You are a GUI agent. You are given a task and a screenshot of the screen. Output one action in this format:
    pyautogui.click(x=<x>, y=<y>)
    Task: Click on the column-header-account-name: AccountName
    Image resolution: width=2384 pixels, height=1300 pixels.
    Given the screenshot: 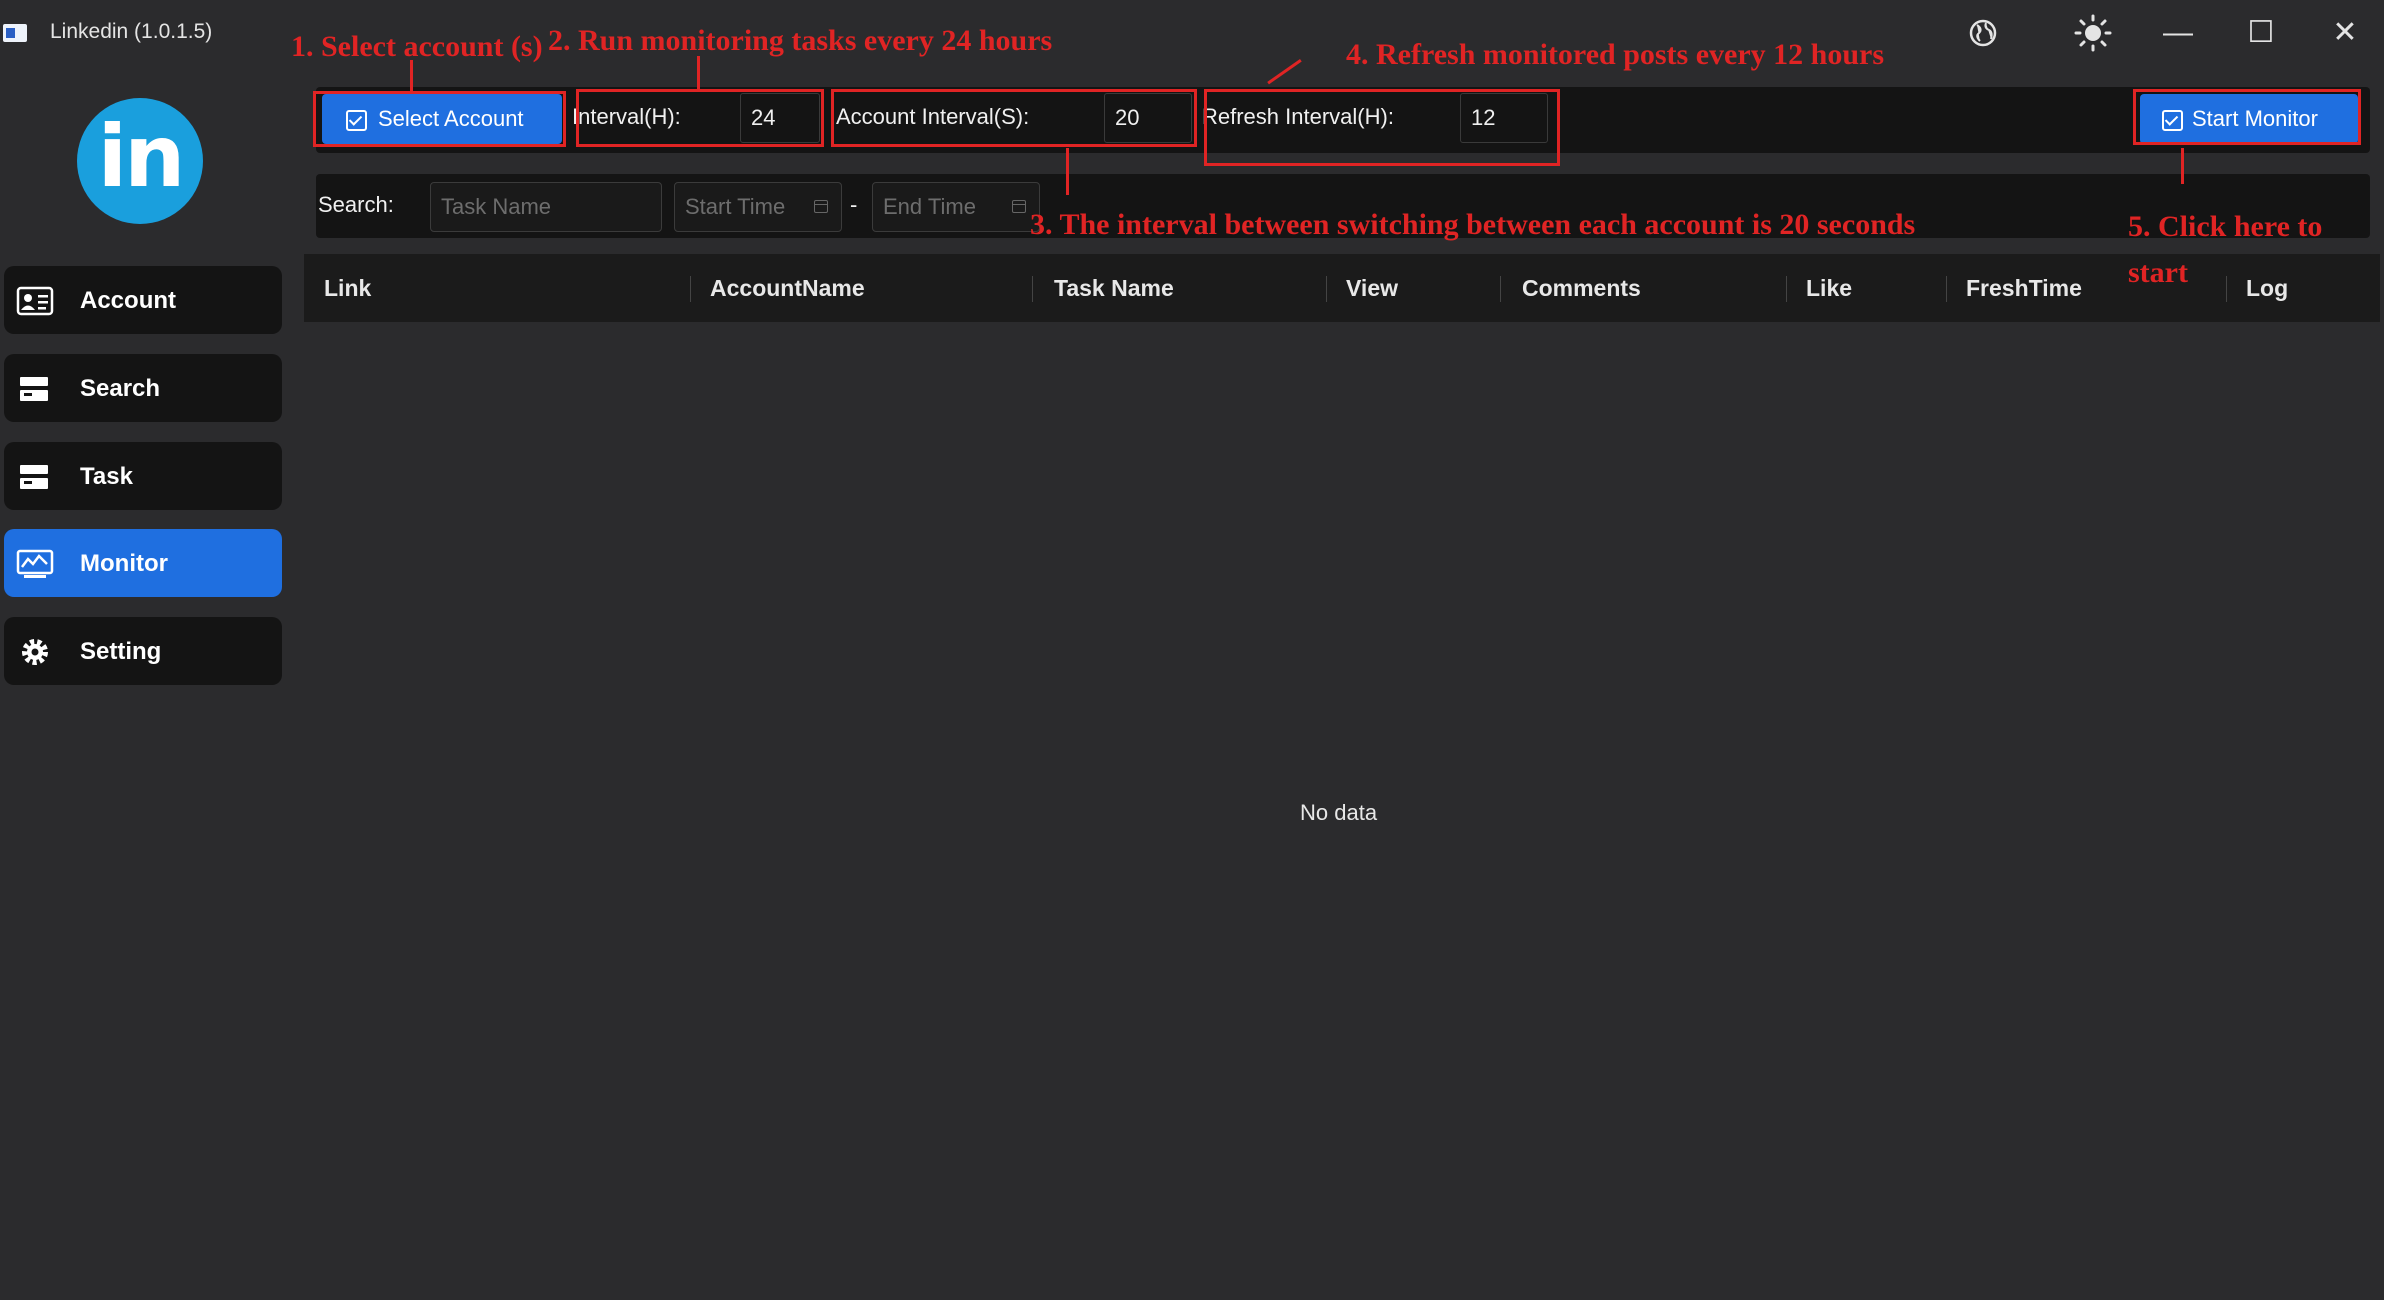 What is the action you would take?
    pyautogui.click(x=787, y=288)
    